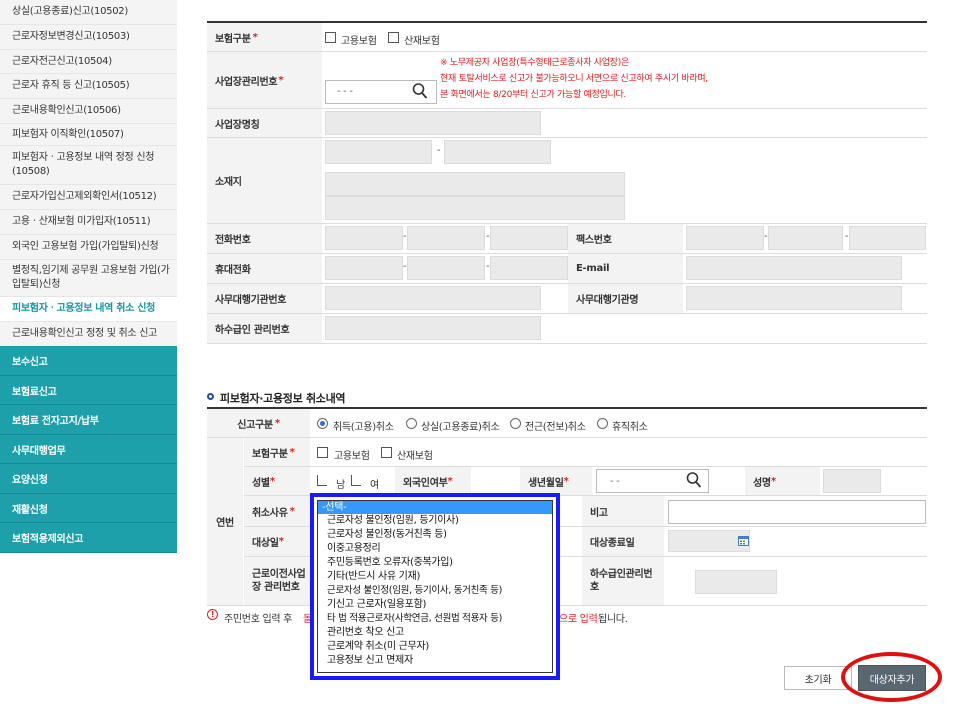 This screenshot has width=957, height=712. Describe the element at coordinates (277, 511) in the screenshot. I see `reason-label: 취소사유 *` at that location.